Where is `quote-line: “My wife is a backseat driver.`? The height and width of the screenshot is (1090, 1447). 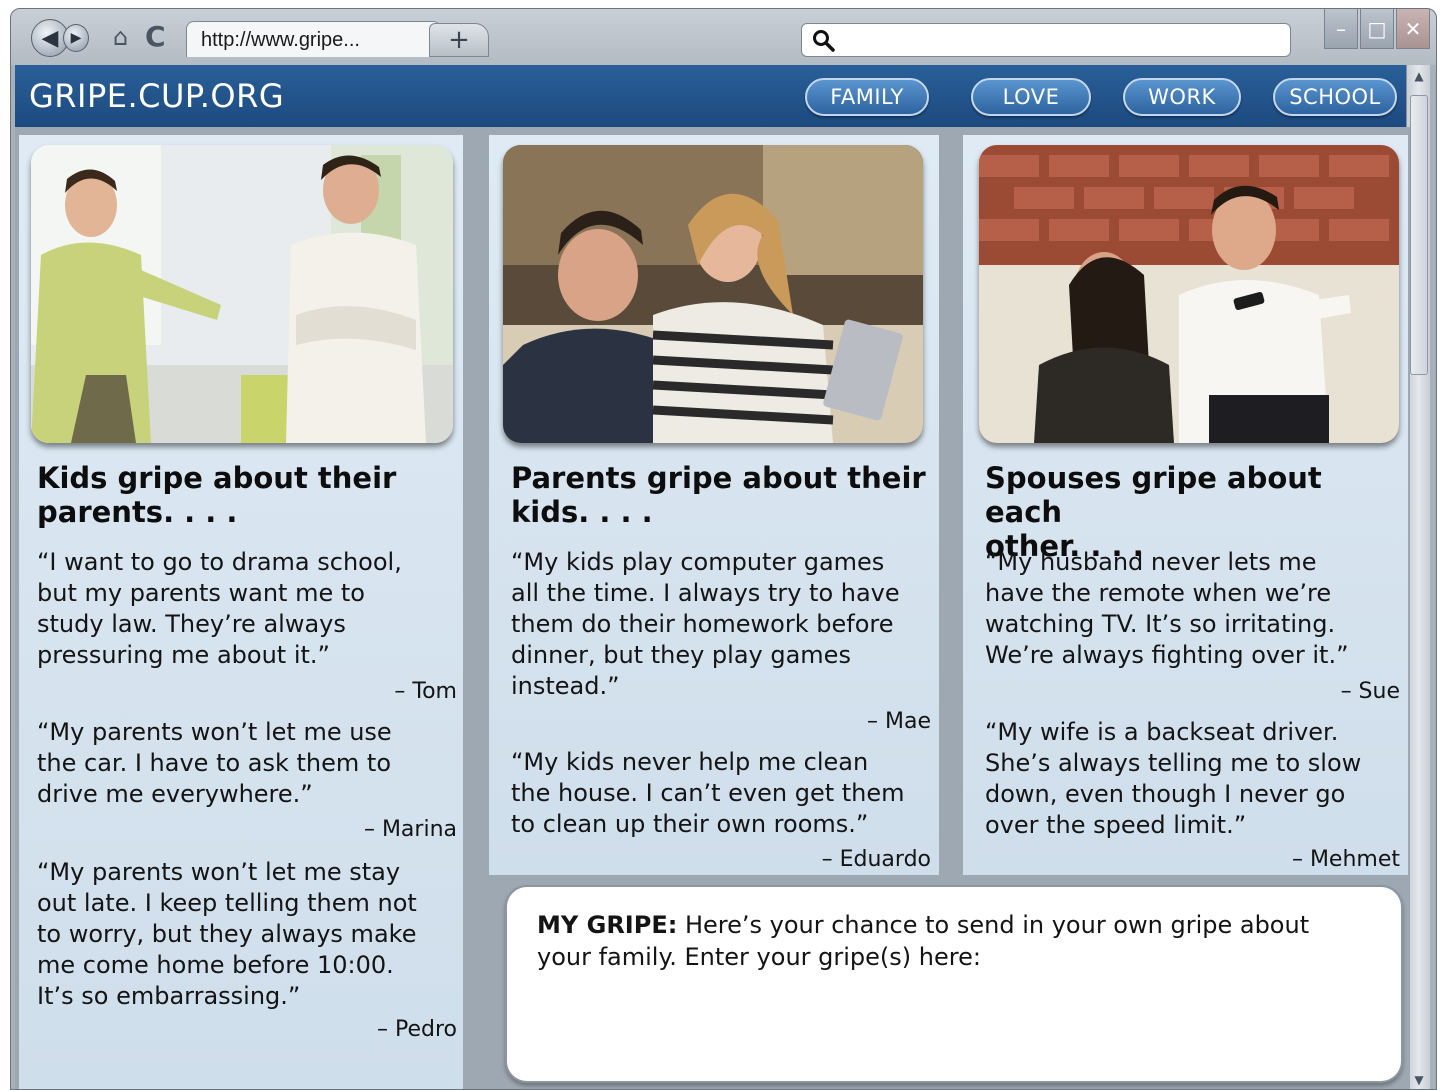 quote-line: “My wife is a backseat driver. is located at coordinates (1162, 732).